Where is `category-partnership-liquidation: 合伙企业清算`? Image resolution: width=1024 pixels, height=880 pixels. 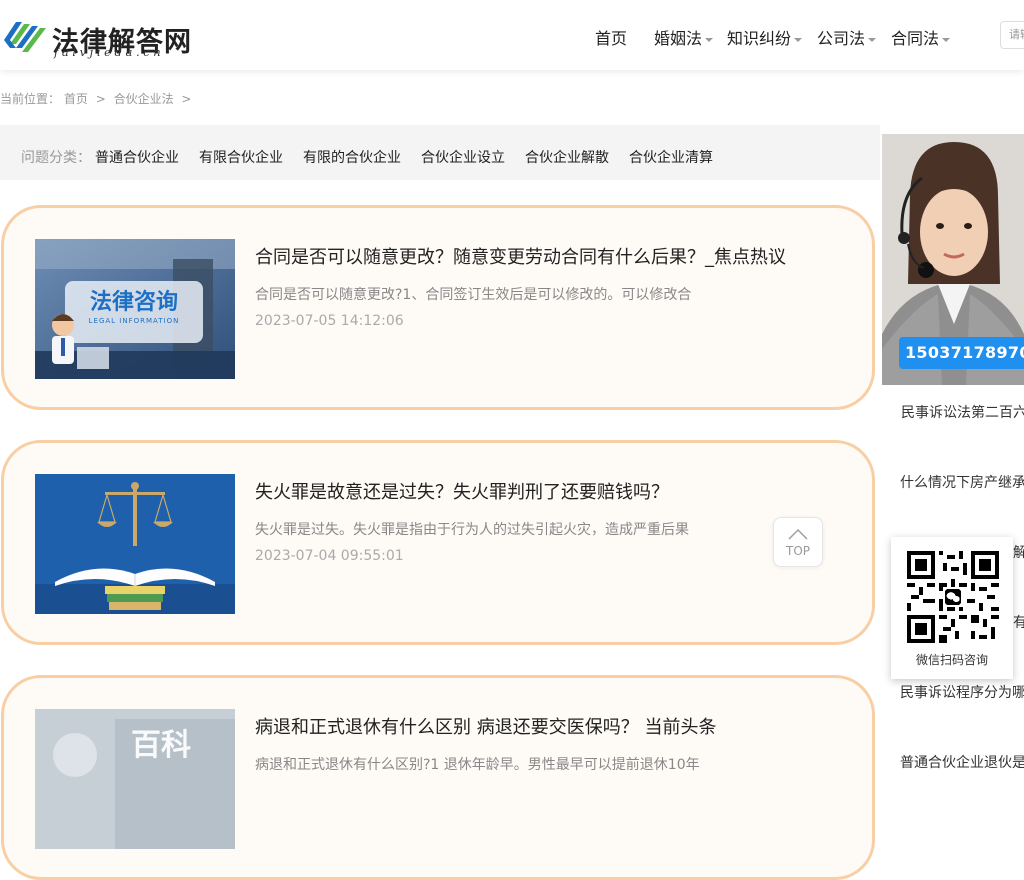
category-partnership-liquidation: 合伙企业清算 is located at coordinates (671, 157).